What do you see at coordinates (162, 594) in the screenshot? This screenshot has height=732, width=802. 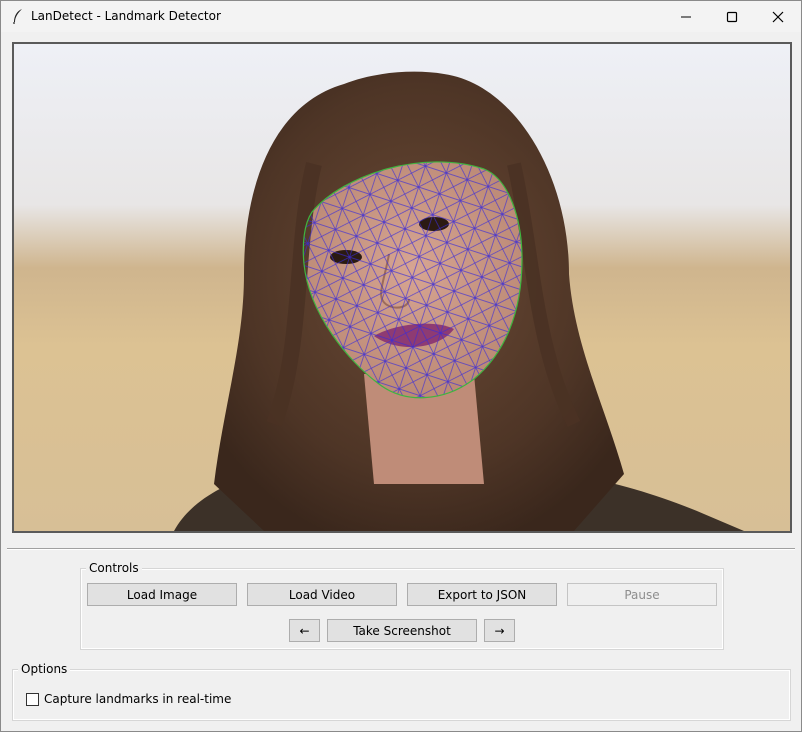 I see `load-image-button: Load Image` at bounding box center [162, 594].